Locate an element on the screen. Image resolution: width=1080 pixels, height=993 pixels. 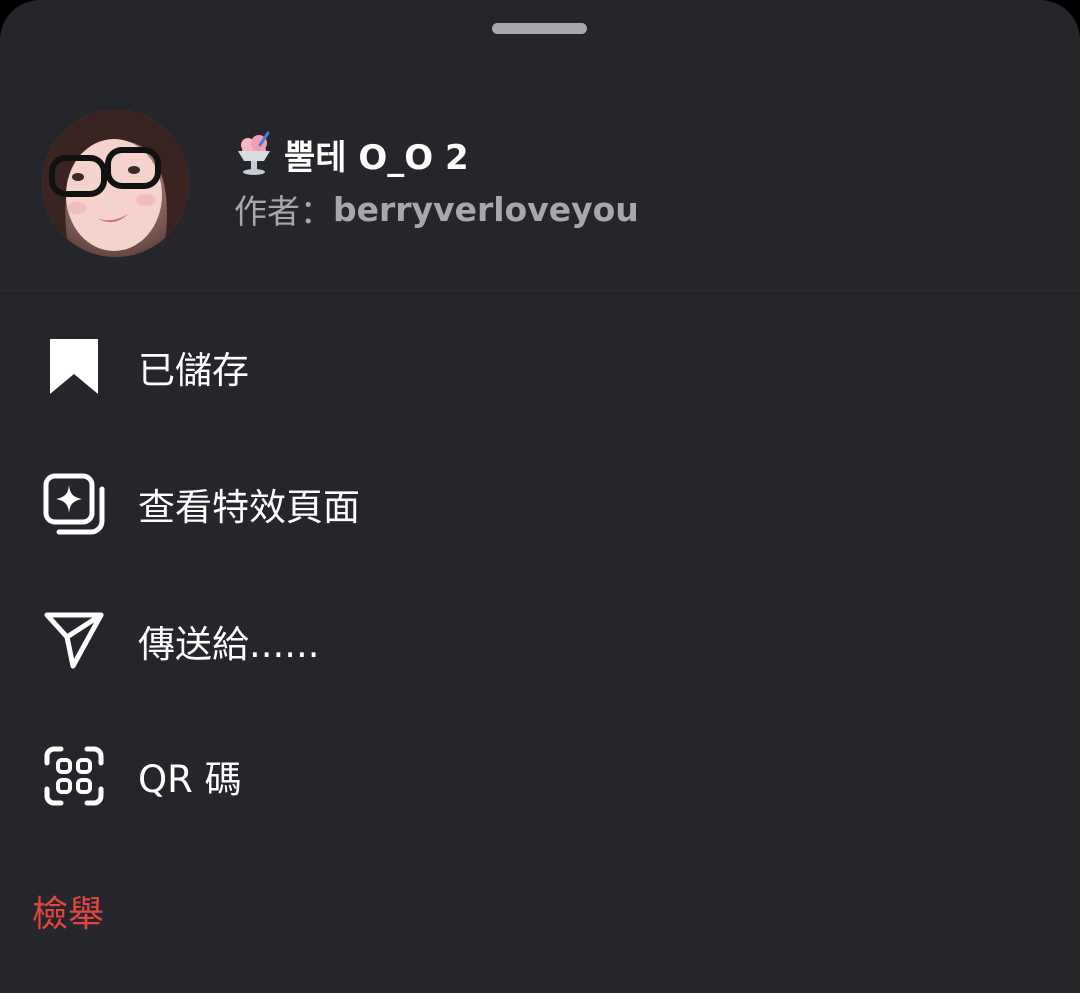
author-line: 作者： berryverloveyou is located at coordinates (436, 209).